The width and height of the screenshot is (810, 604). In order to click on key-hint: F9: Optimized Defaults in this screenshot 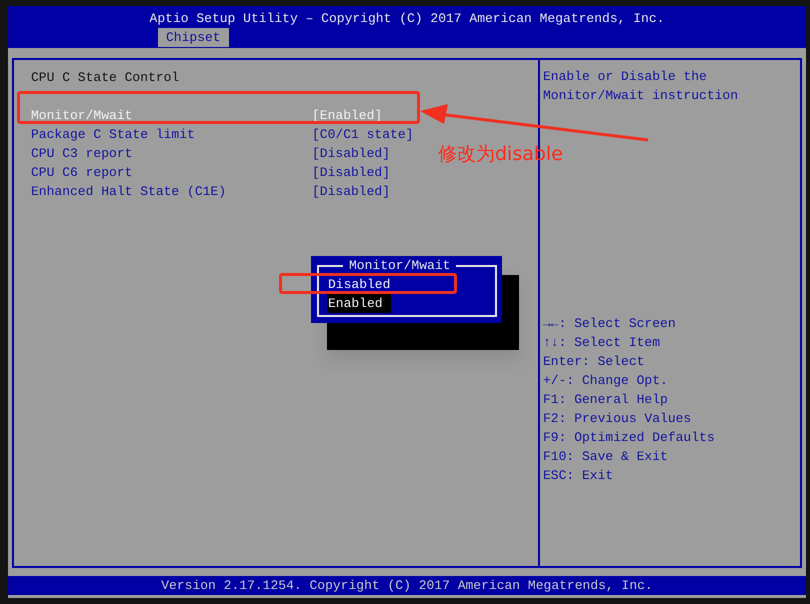, I will do `click(629, 438)`.